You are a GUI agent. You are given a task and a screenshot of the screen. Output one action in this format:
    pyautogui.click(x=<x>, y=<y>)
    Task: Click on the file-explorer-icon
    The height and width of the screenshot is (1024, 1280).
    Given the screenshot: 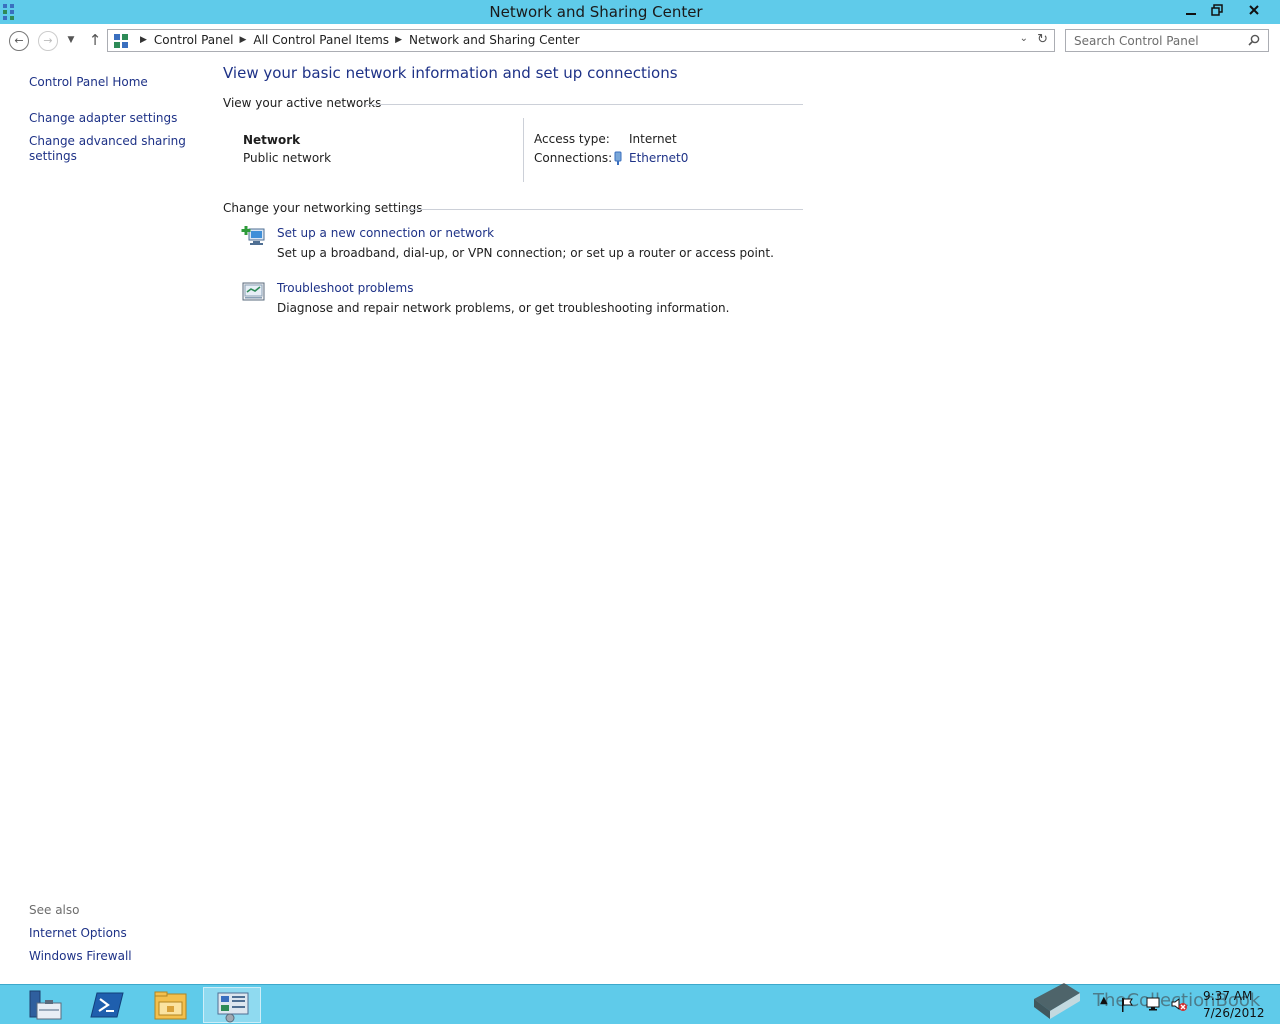 What is the action you would take?
    pyautogui.click(x=170, y=1005)
    